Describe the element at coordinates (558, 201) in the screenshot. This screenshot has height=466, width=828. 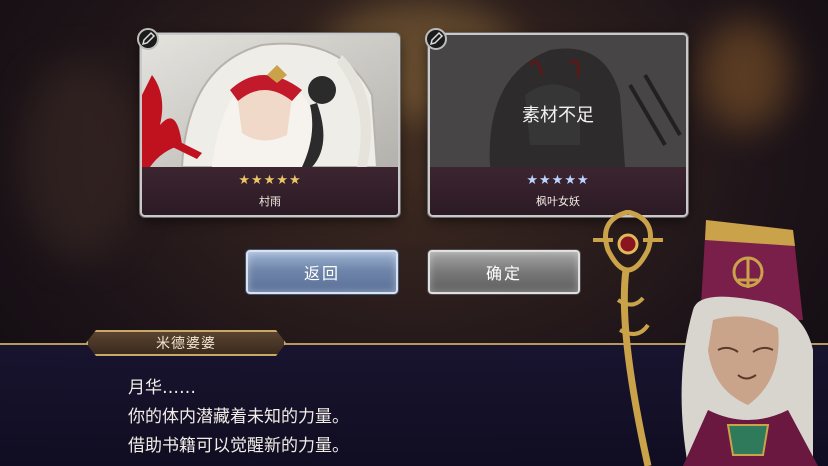
I see `character-name: 枫叶女妖` at that location.